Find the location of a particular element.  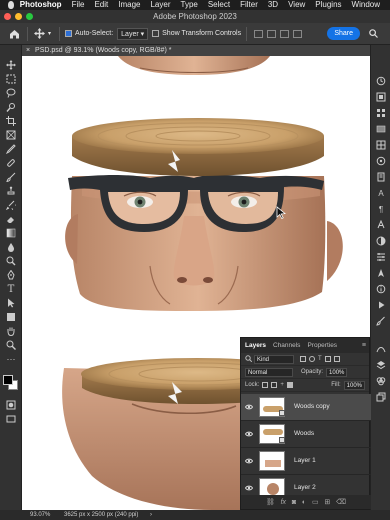

crop-tool-icon is located at coordinates (11, 121).